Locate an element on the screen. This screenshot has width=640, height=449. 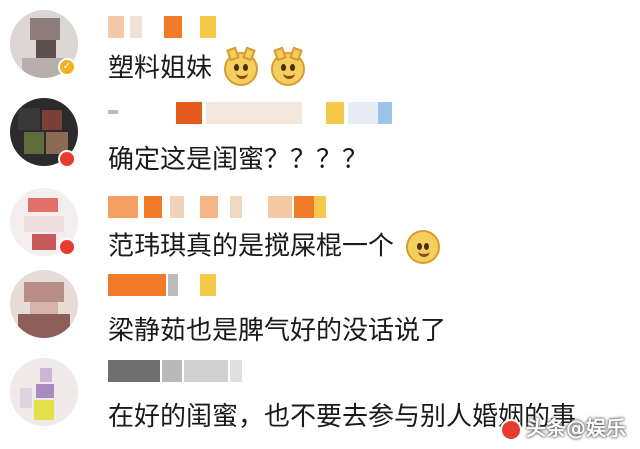
watermark: 头条@娱乐 is located at coordinates (563, 426).